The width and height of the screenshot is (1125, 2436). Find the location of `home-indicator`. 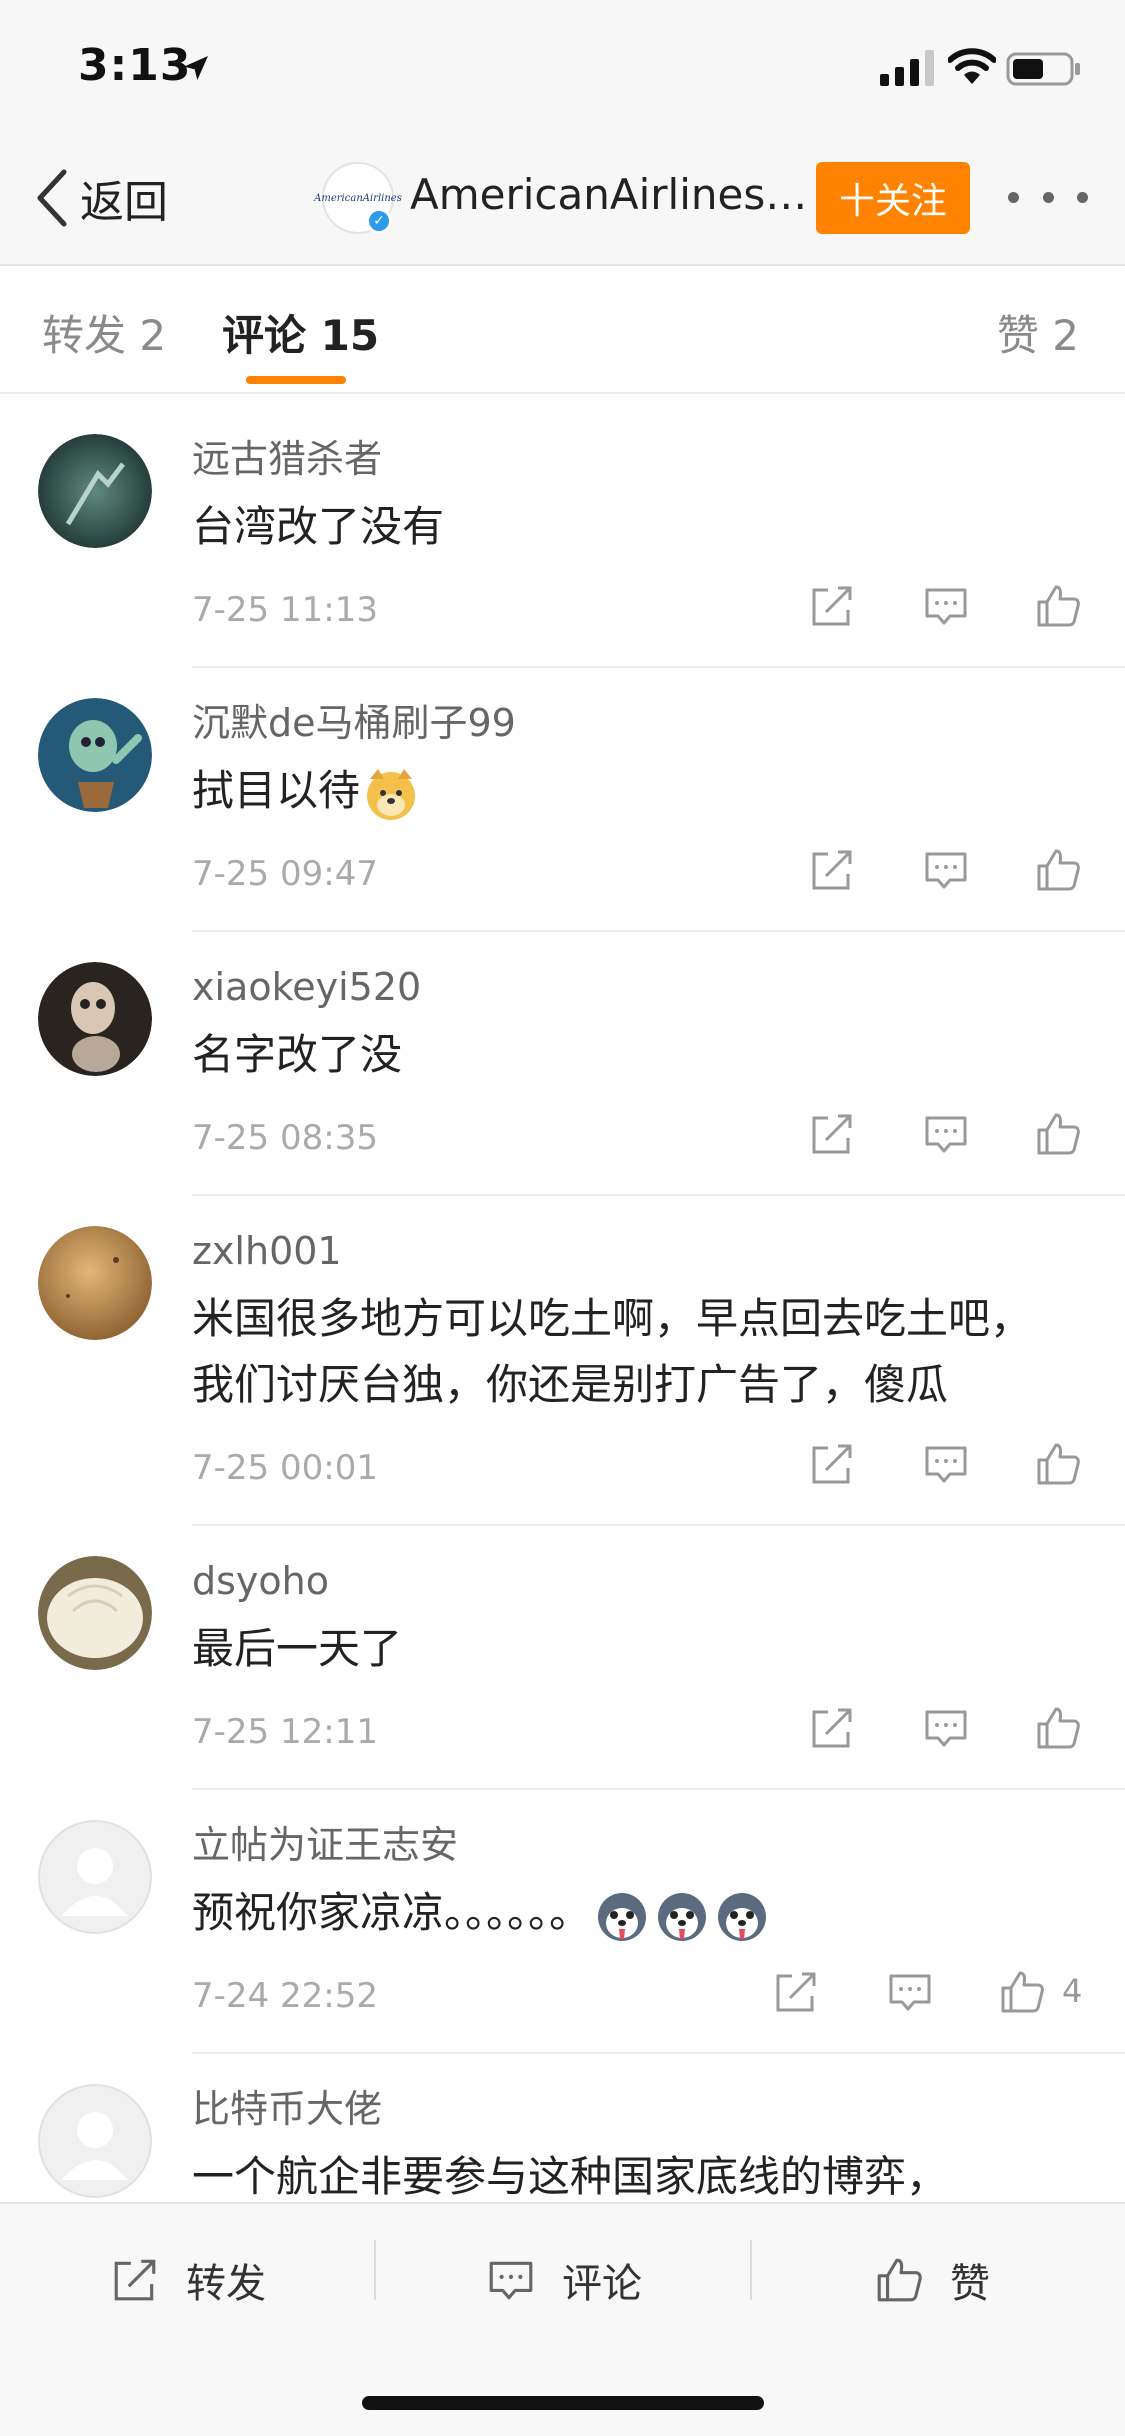

home-indicator is located at coordinates (563, 2403).